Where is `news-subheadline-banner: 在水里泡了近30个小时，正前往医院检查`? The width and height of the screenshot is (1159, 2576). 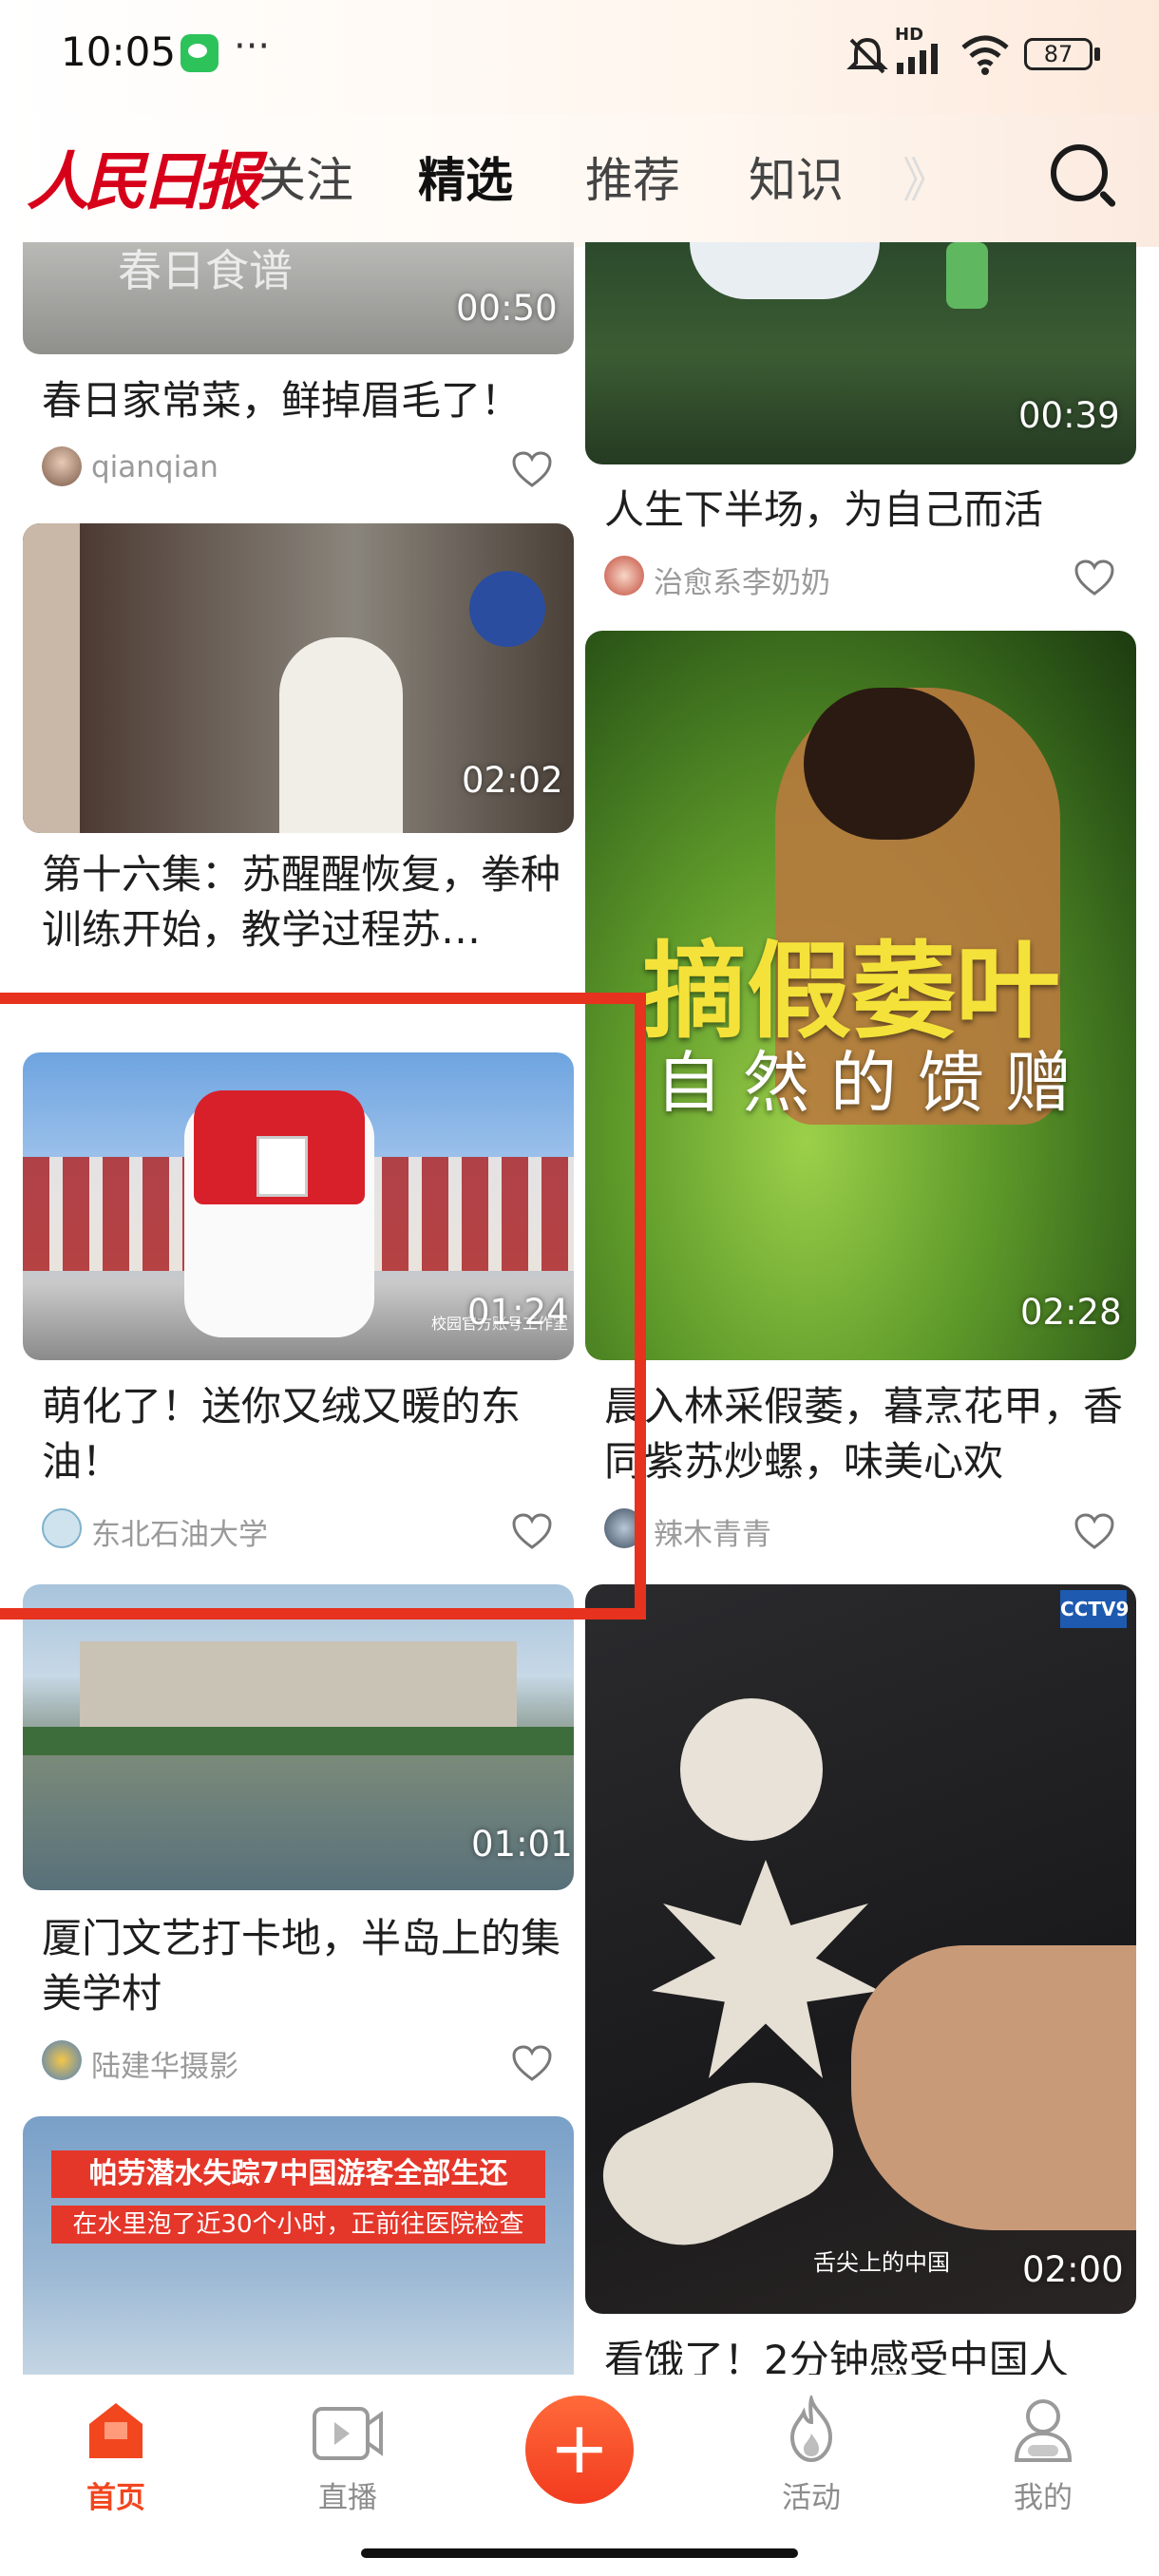
news-subheadline-banner: 在水里泡了近30个小时，正前往医院检查 is located at coordinates (298, 2225).